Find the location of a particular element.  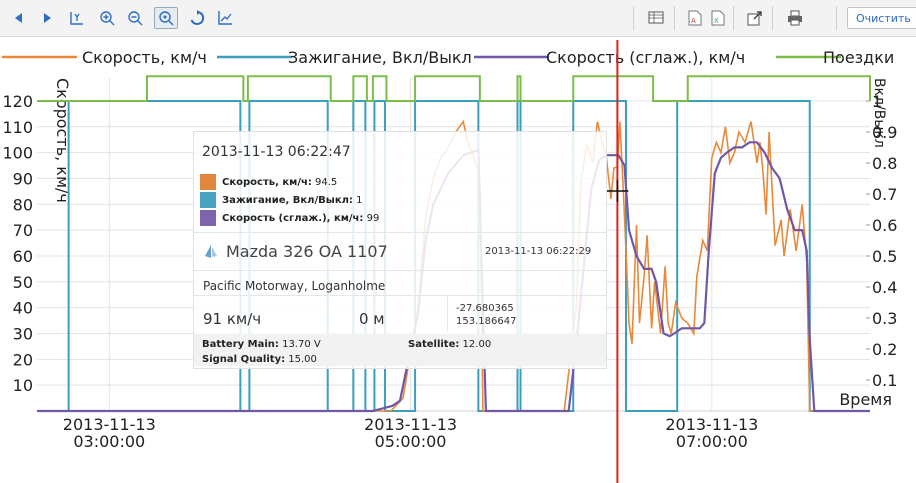

y-axis-right-labels: 0.10.20.30.40.50.60.70.80.91Вкл/Выкл is located at coordinates (881, 234).